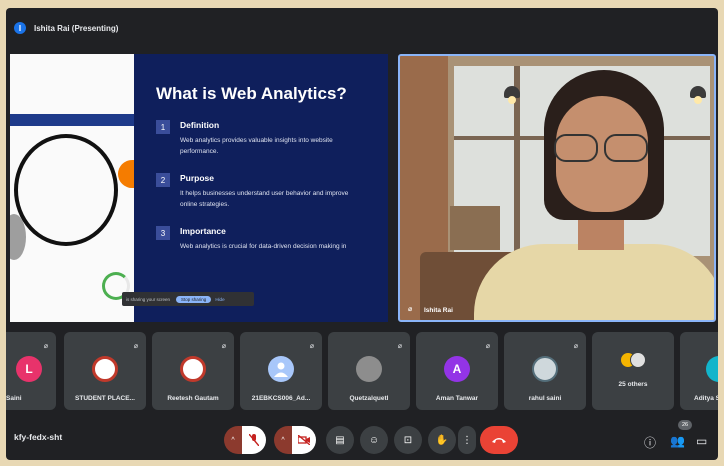 The width and height of the screenshot is (724, 466). I want to click on others-avatars, so click(634, 362).